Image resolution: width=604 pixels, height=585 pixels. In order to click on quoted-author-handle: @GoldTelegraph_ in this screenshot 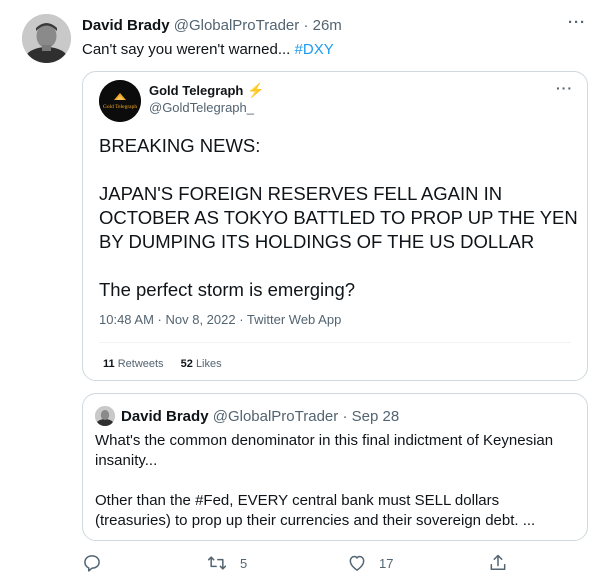, I will do `click(201, 107)`.